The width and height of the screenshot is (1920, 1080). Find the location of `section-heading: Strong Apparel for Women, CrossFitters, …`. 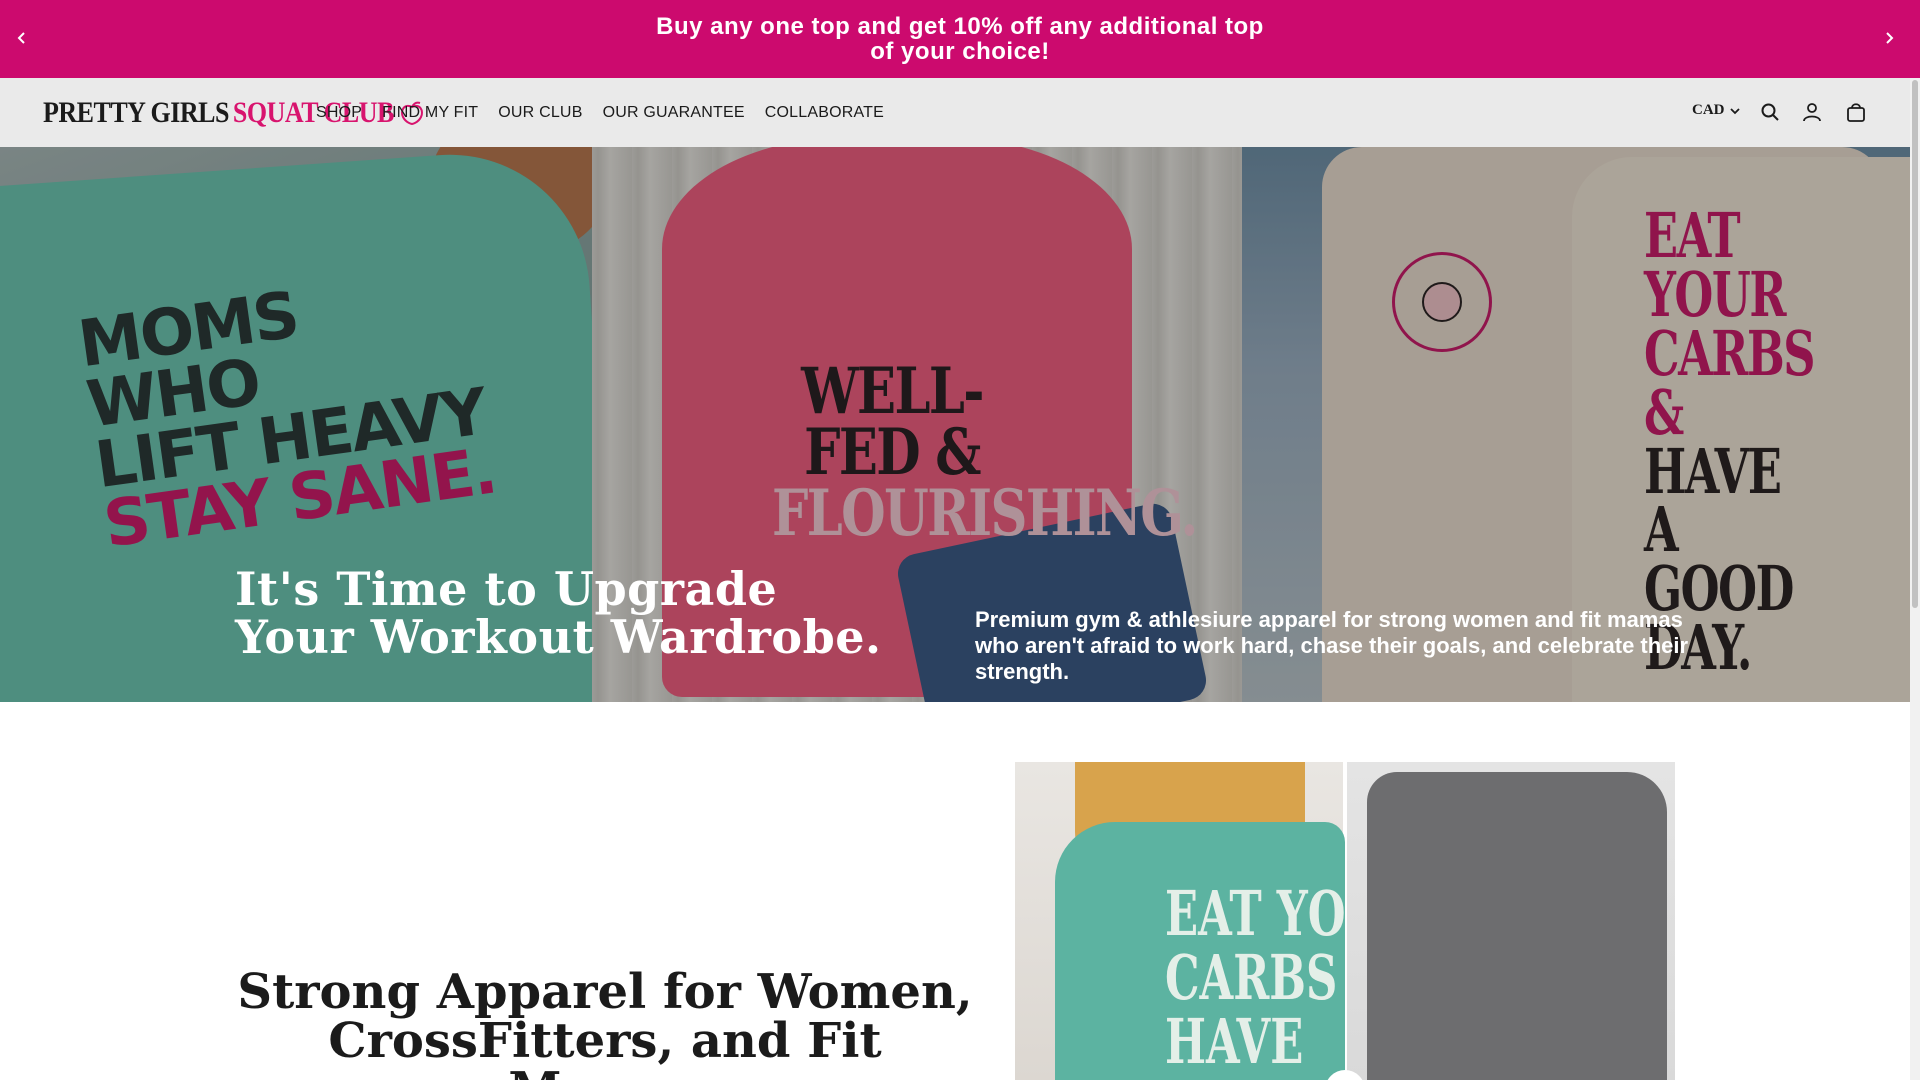

section-heading: Strong Apparel for Women, CrossFitters, … is located at coordinates (605, 1024).